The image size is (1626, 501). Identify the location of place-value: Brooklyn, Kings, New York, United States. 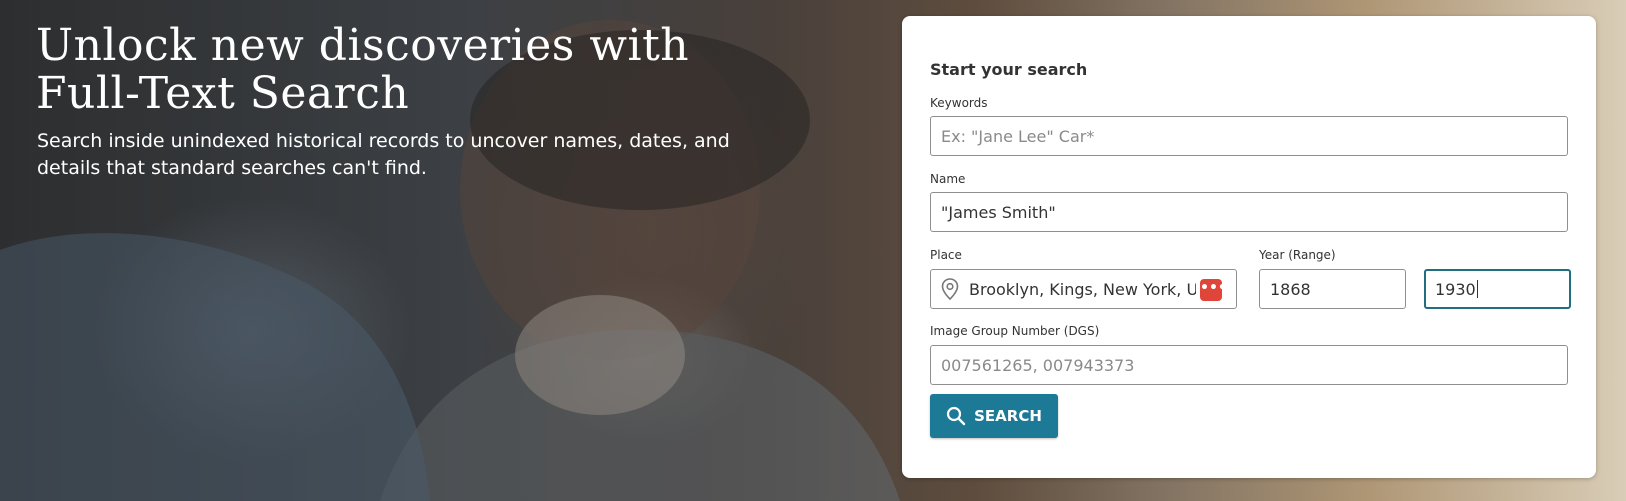
(1082, 289).